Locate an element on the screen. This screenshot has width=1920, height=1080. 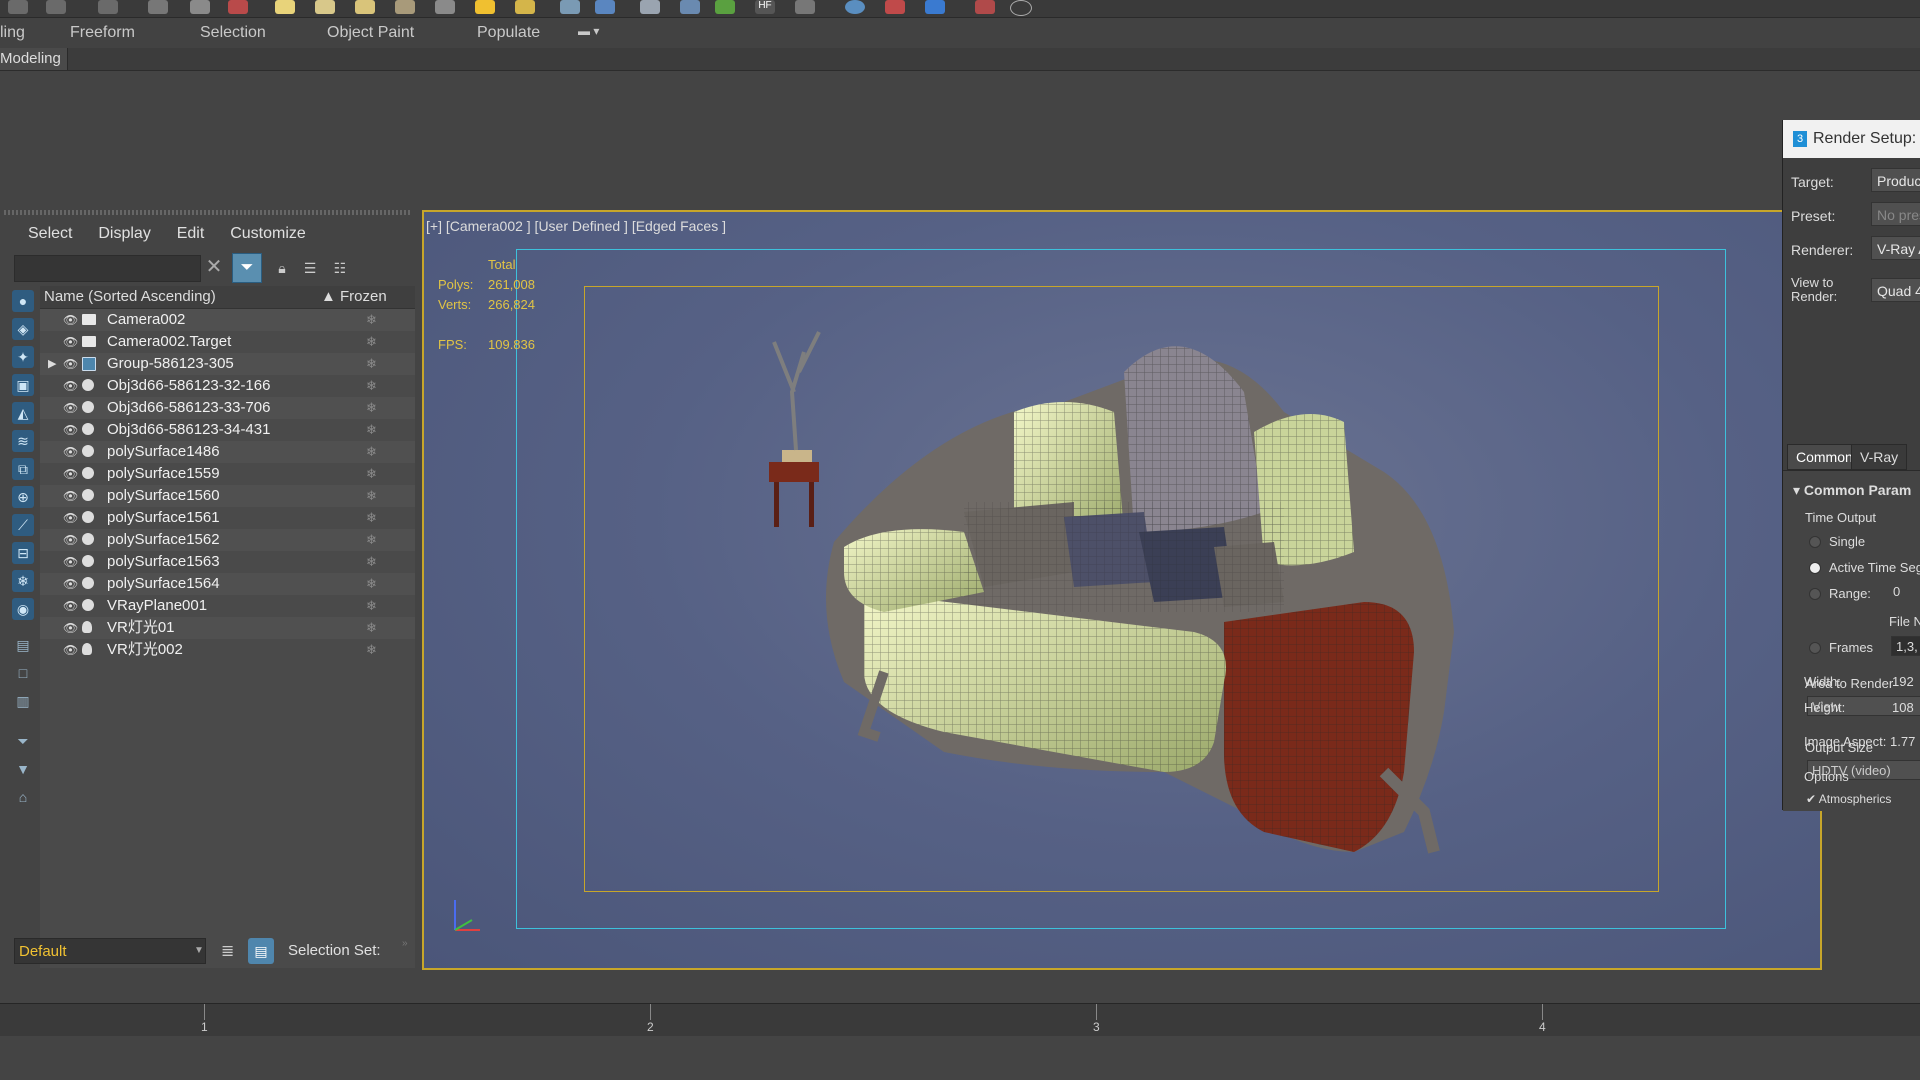
height-value: 108 is located at coordinates (1903, 707).